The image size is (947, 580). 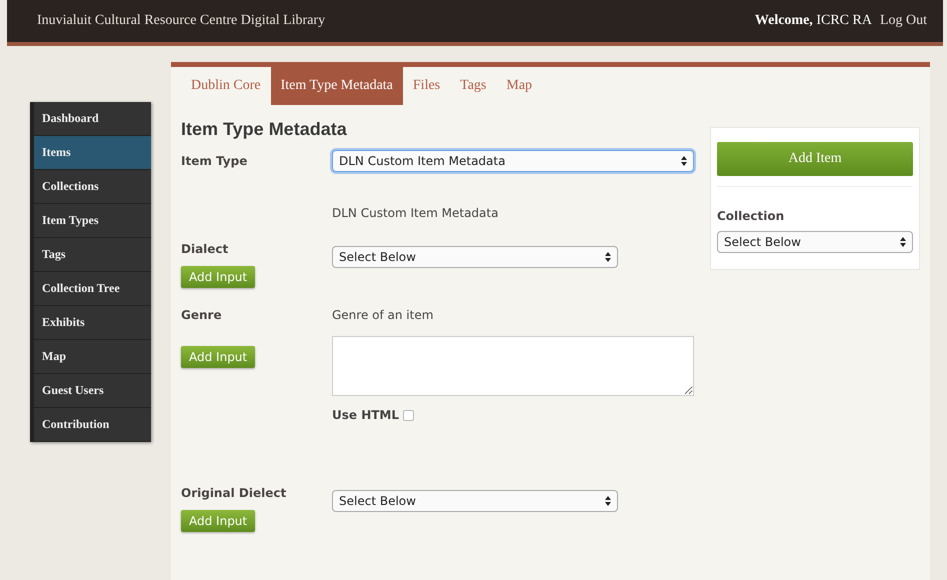 I want to click on field-label: Dialect, so click(x=204, y=248).